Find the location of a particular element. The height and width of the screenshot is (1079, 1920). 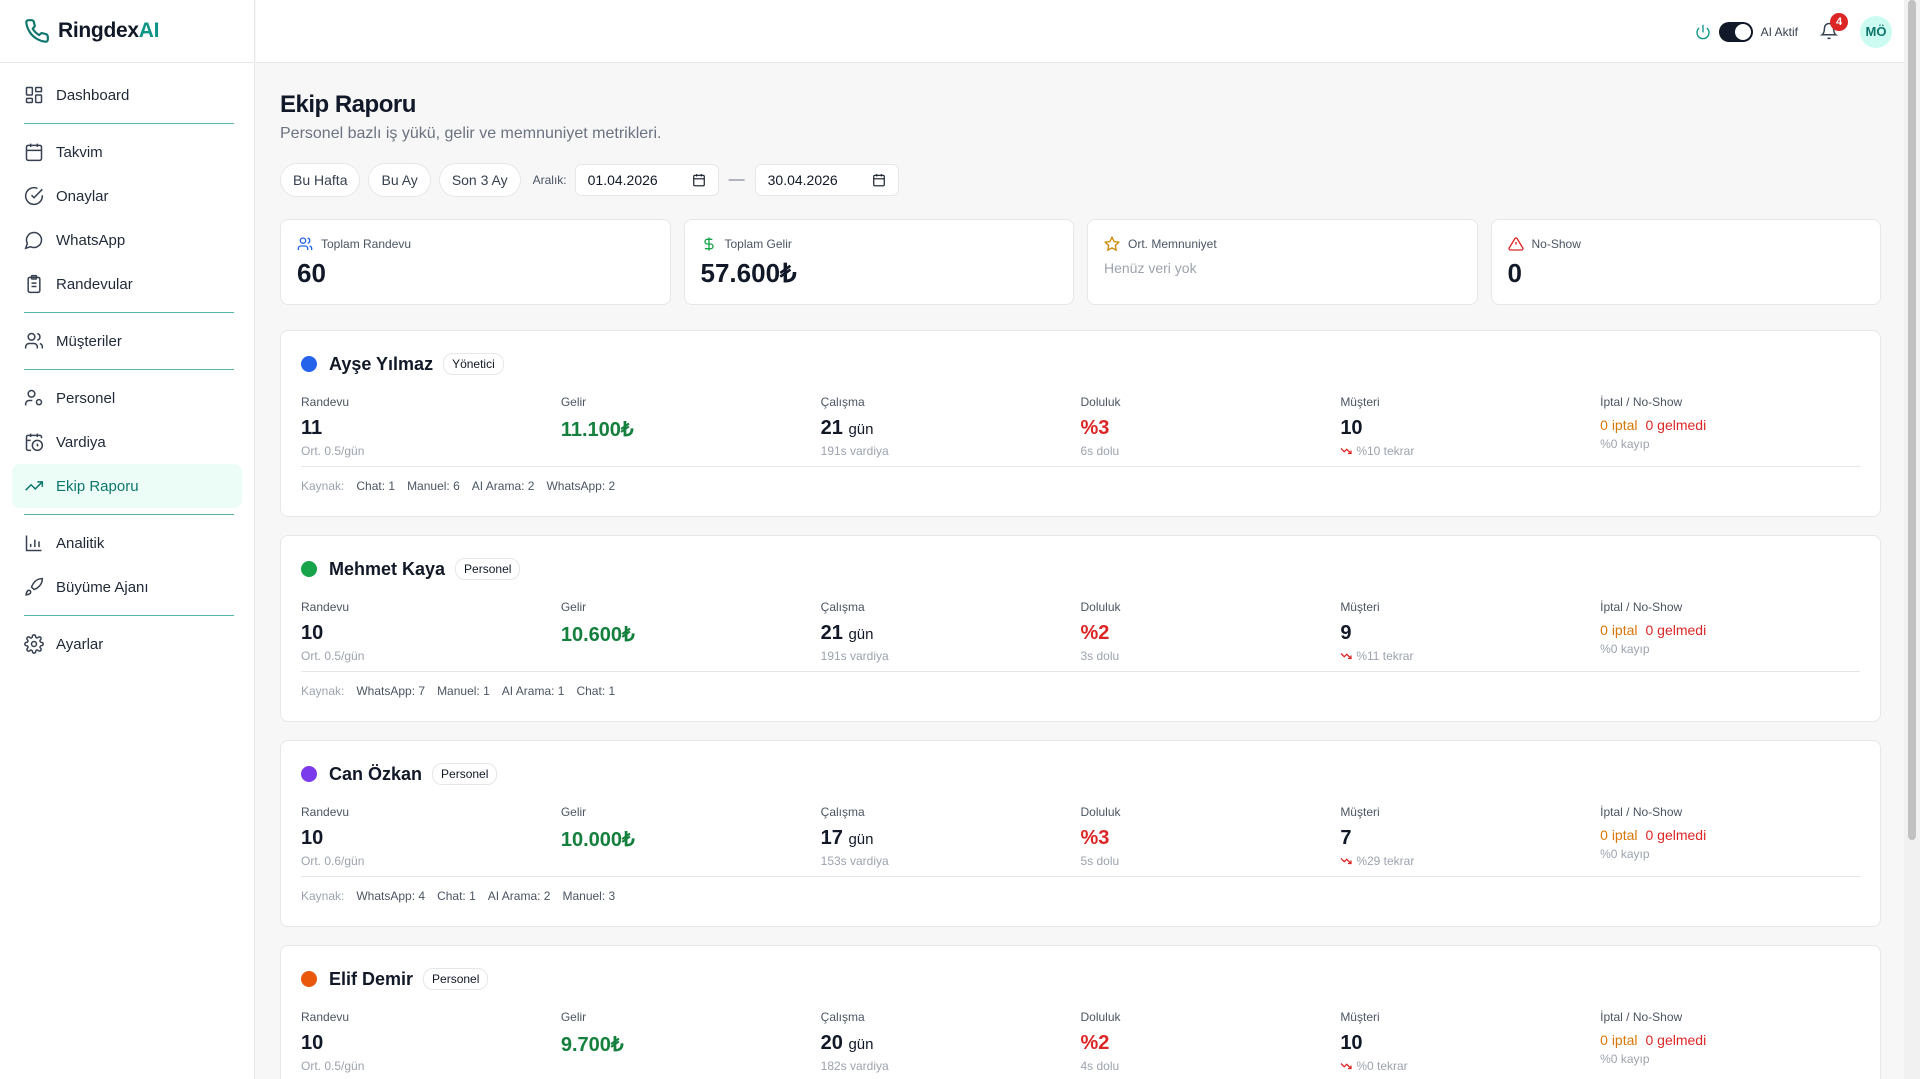

metric-appointments: Randevu 10 Ort. 0.5/gün is located at coordinates (431, 1041).